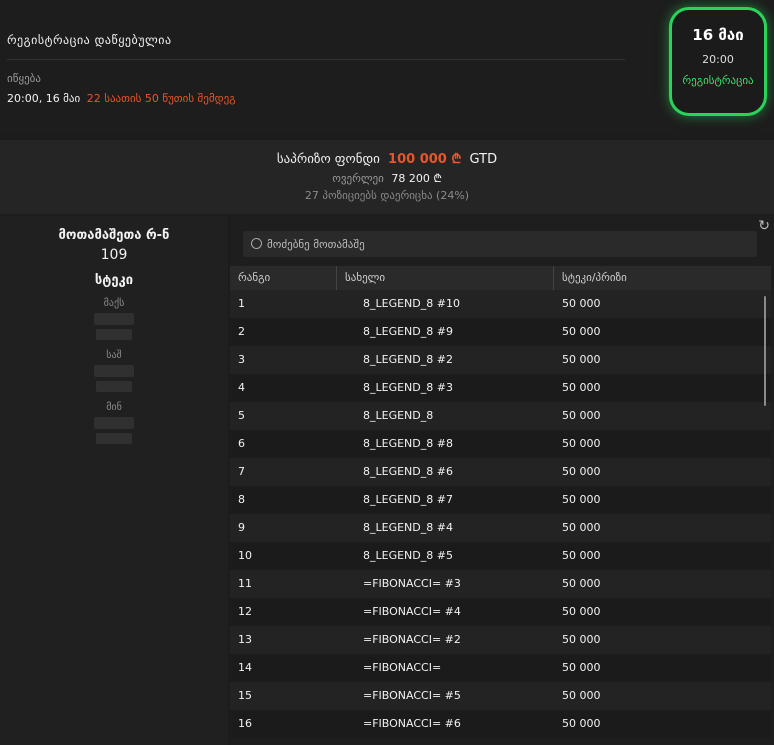  I want to click on table-header: რანგი სახელი სტეკი/პრიზი, so click(500, 278).